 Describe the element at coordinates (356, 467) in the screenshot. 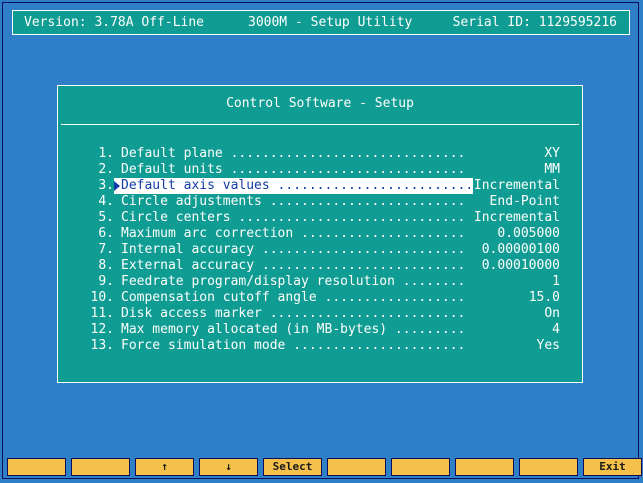

I see `f6-key` at that location.